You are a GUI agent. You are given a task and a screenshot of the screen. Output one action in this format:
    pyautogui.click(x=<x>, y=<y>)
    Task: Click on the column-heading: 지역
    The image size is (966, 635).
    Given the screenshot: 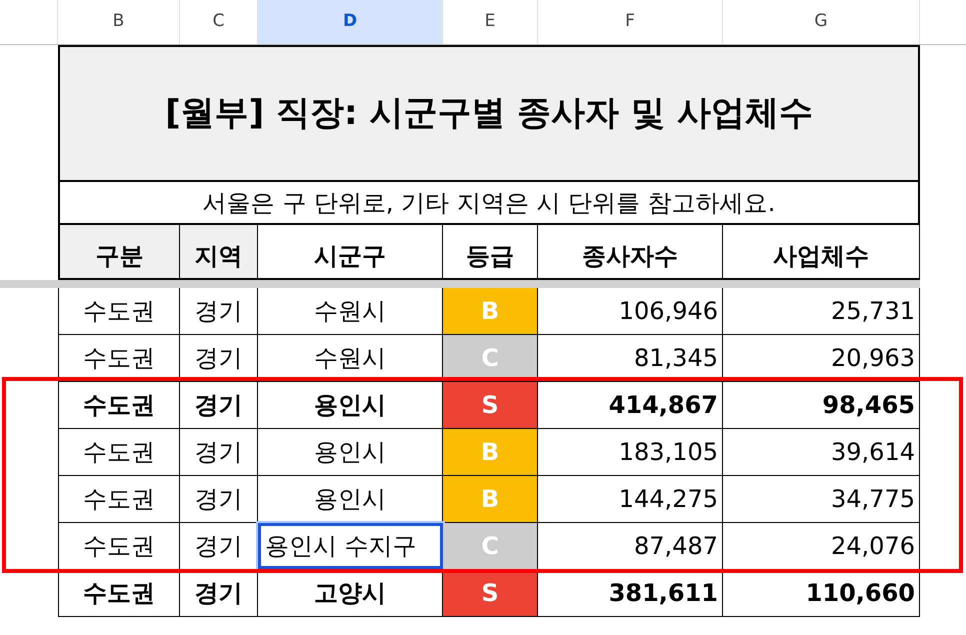 What is the action you would take?
    pyautogui.click(x=219, y=251)
    